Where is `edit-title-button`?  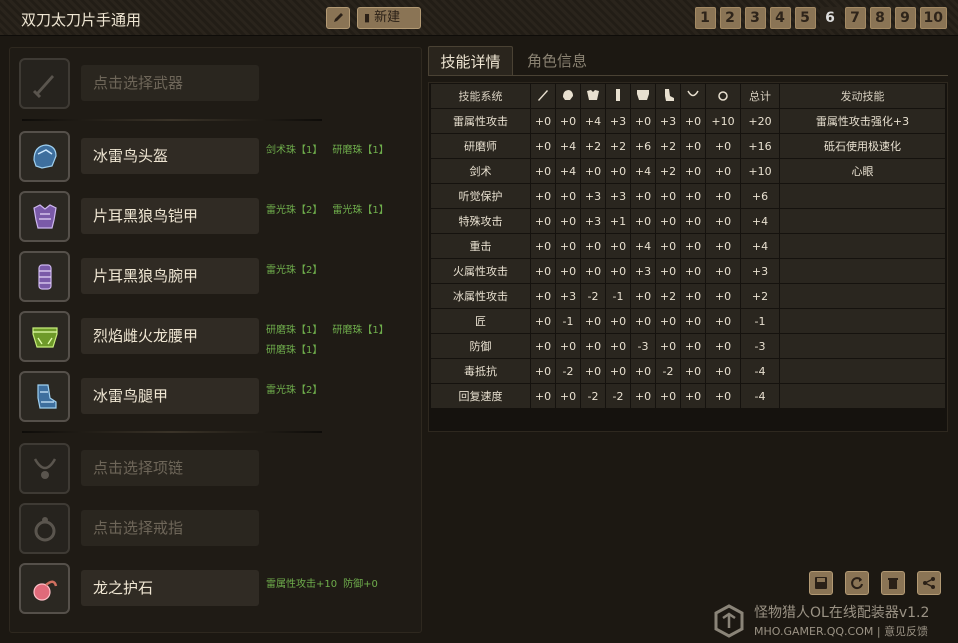 edit-title-button is located at coordinates (338, 18).